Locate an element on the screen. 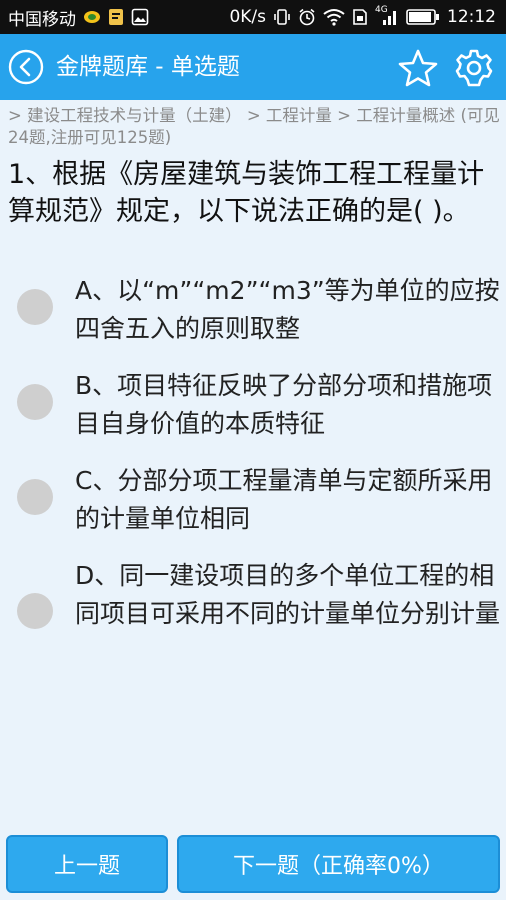 The image size is (506, 900). back-icon is located at coordinates (26, 67).